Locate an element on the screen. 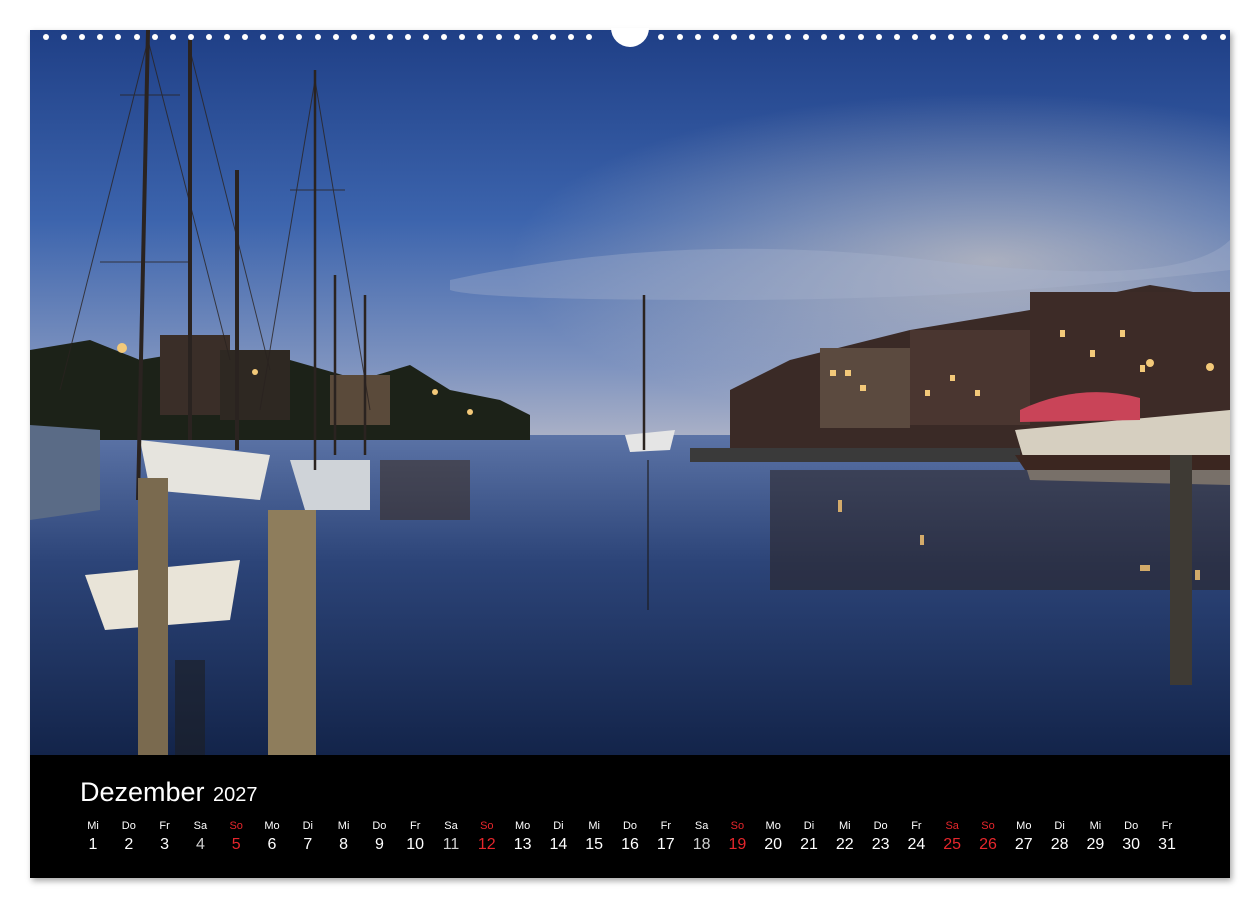 This screenshot has width=1260, height=908. day-number: 15 is located at coordinates (594, 844).